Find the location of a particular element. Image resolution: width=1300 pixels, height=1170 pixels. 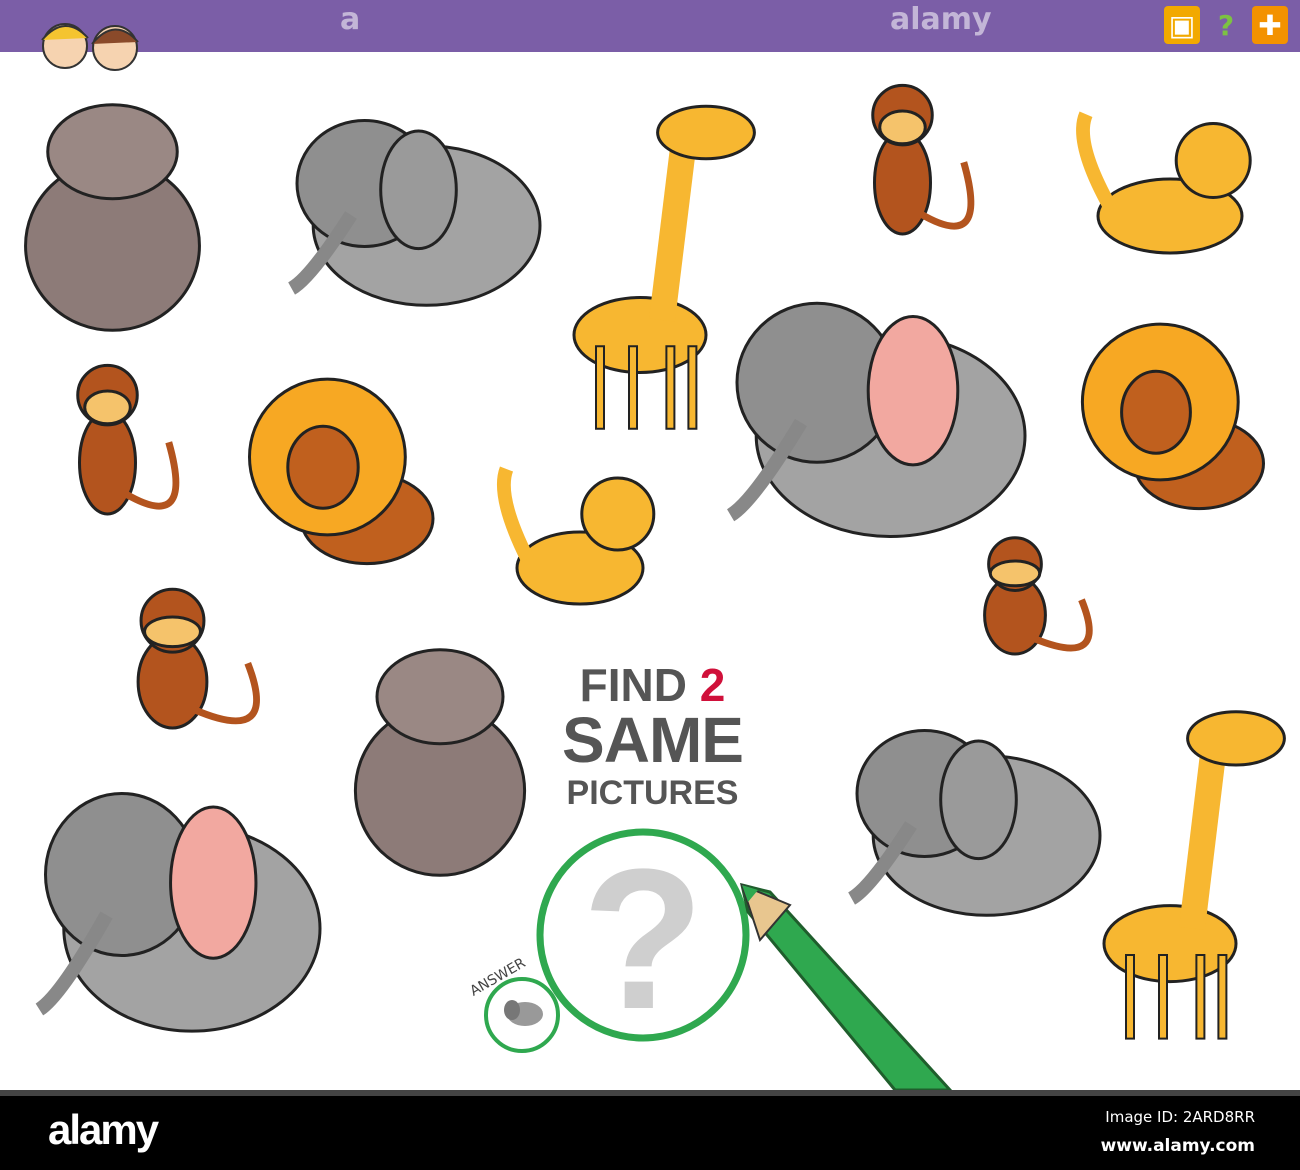

puzzle-title: FIND 2 SAME PICTURES is located at coordinates (652, 736).